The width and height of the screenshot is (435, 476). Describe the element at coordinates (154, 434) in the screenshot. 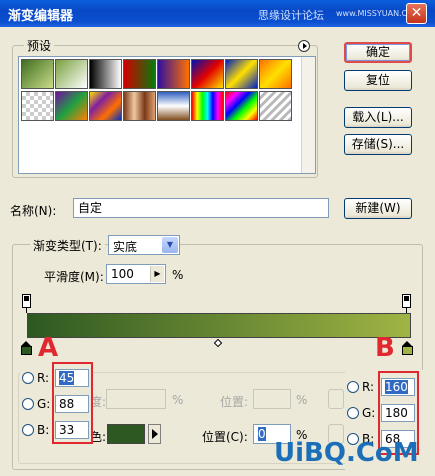

I see `stop-color-menu-arrow` at that location.